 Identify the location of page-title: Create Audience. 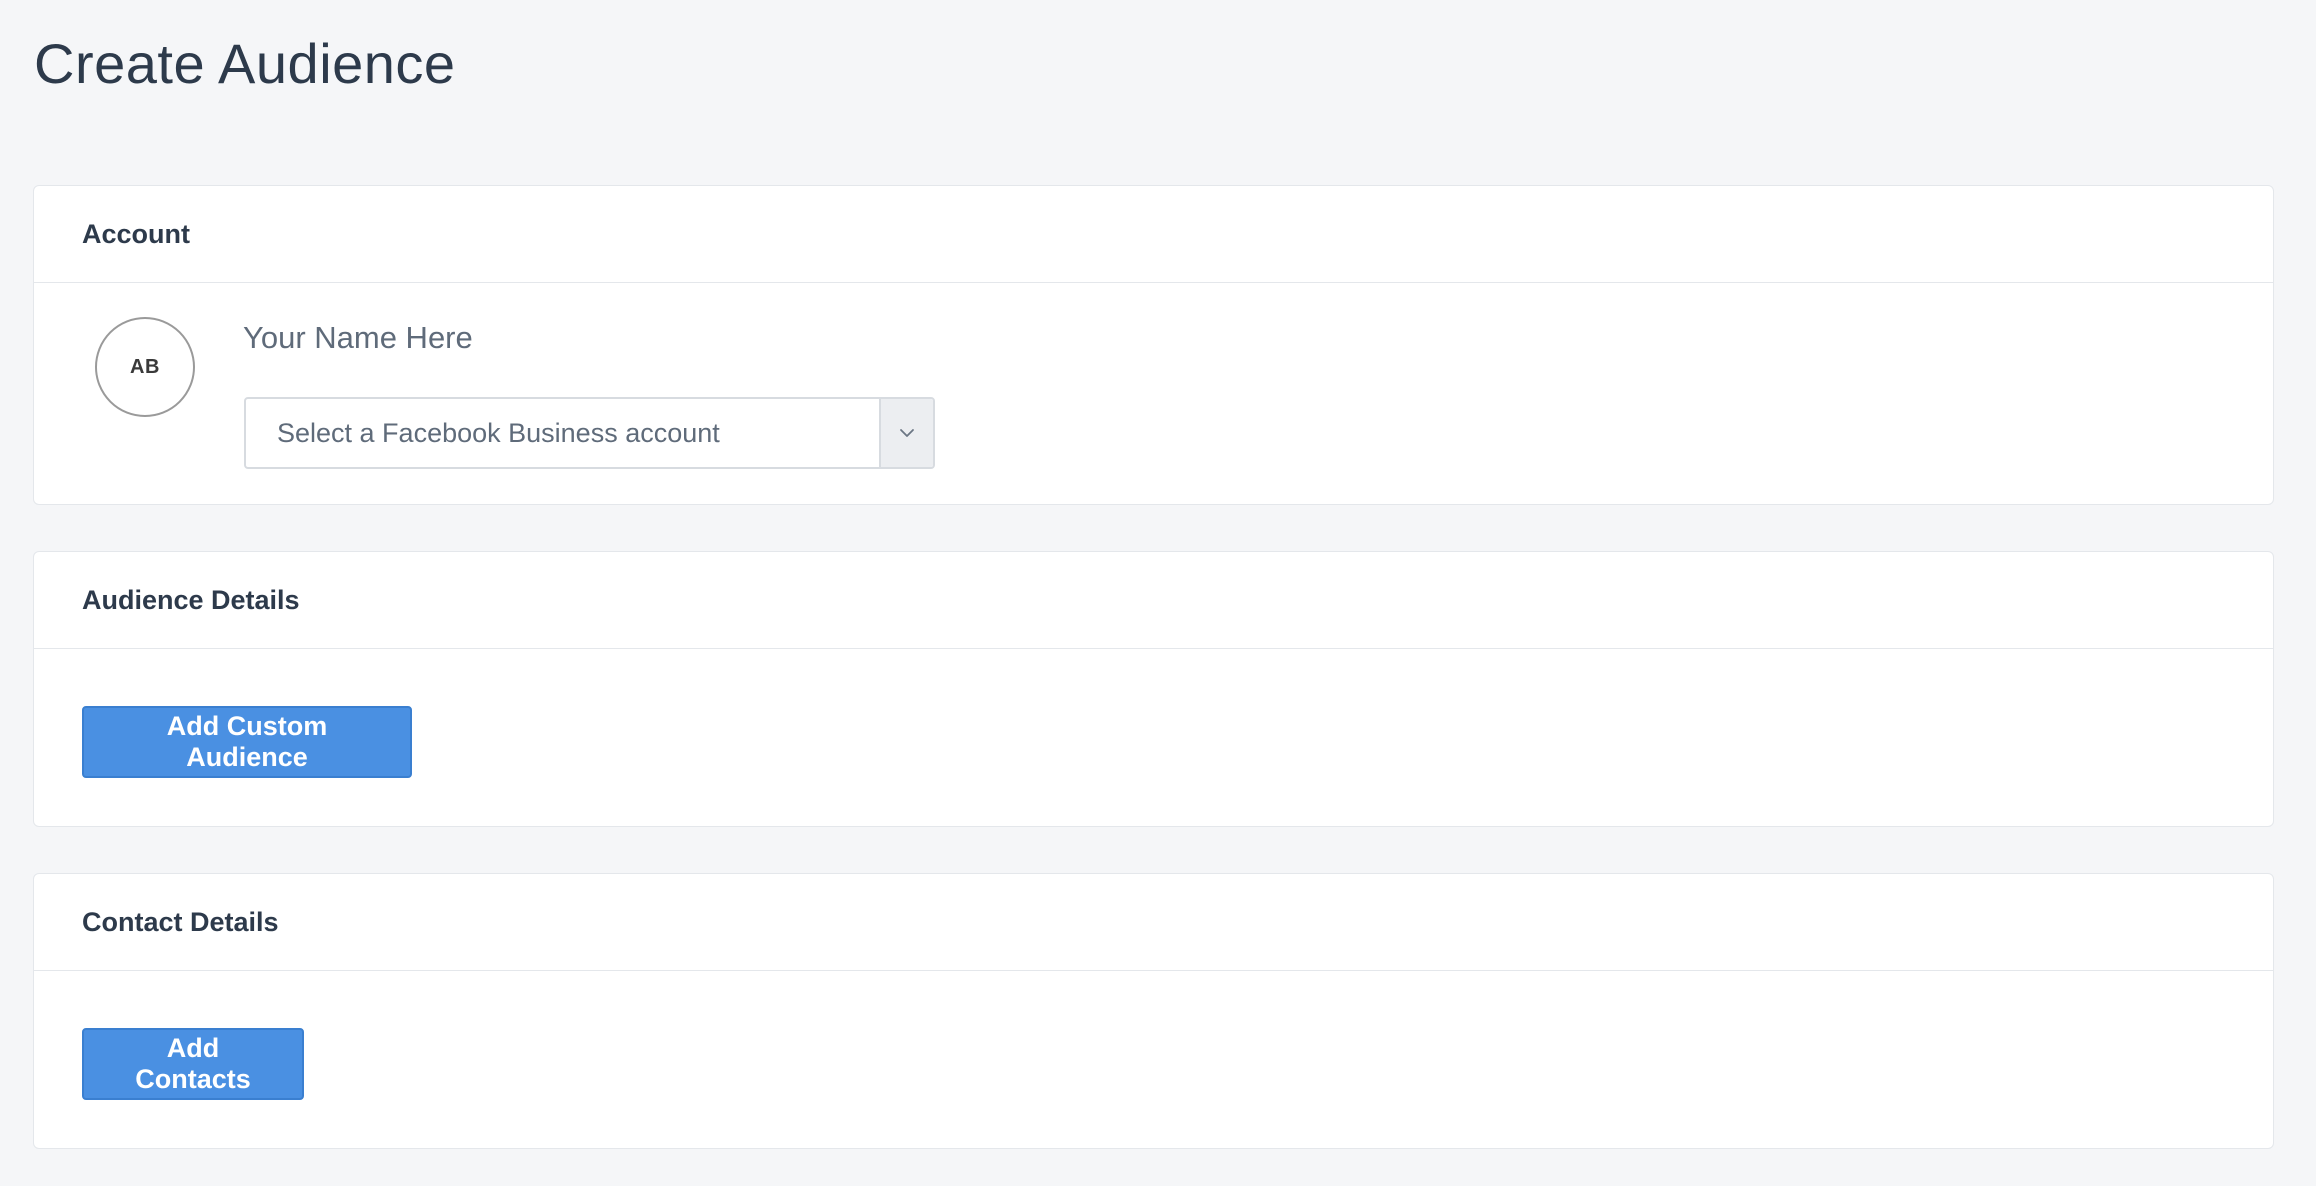
(245, 63).